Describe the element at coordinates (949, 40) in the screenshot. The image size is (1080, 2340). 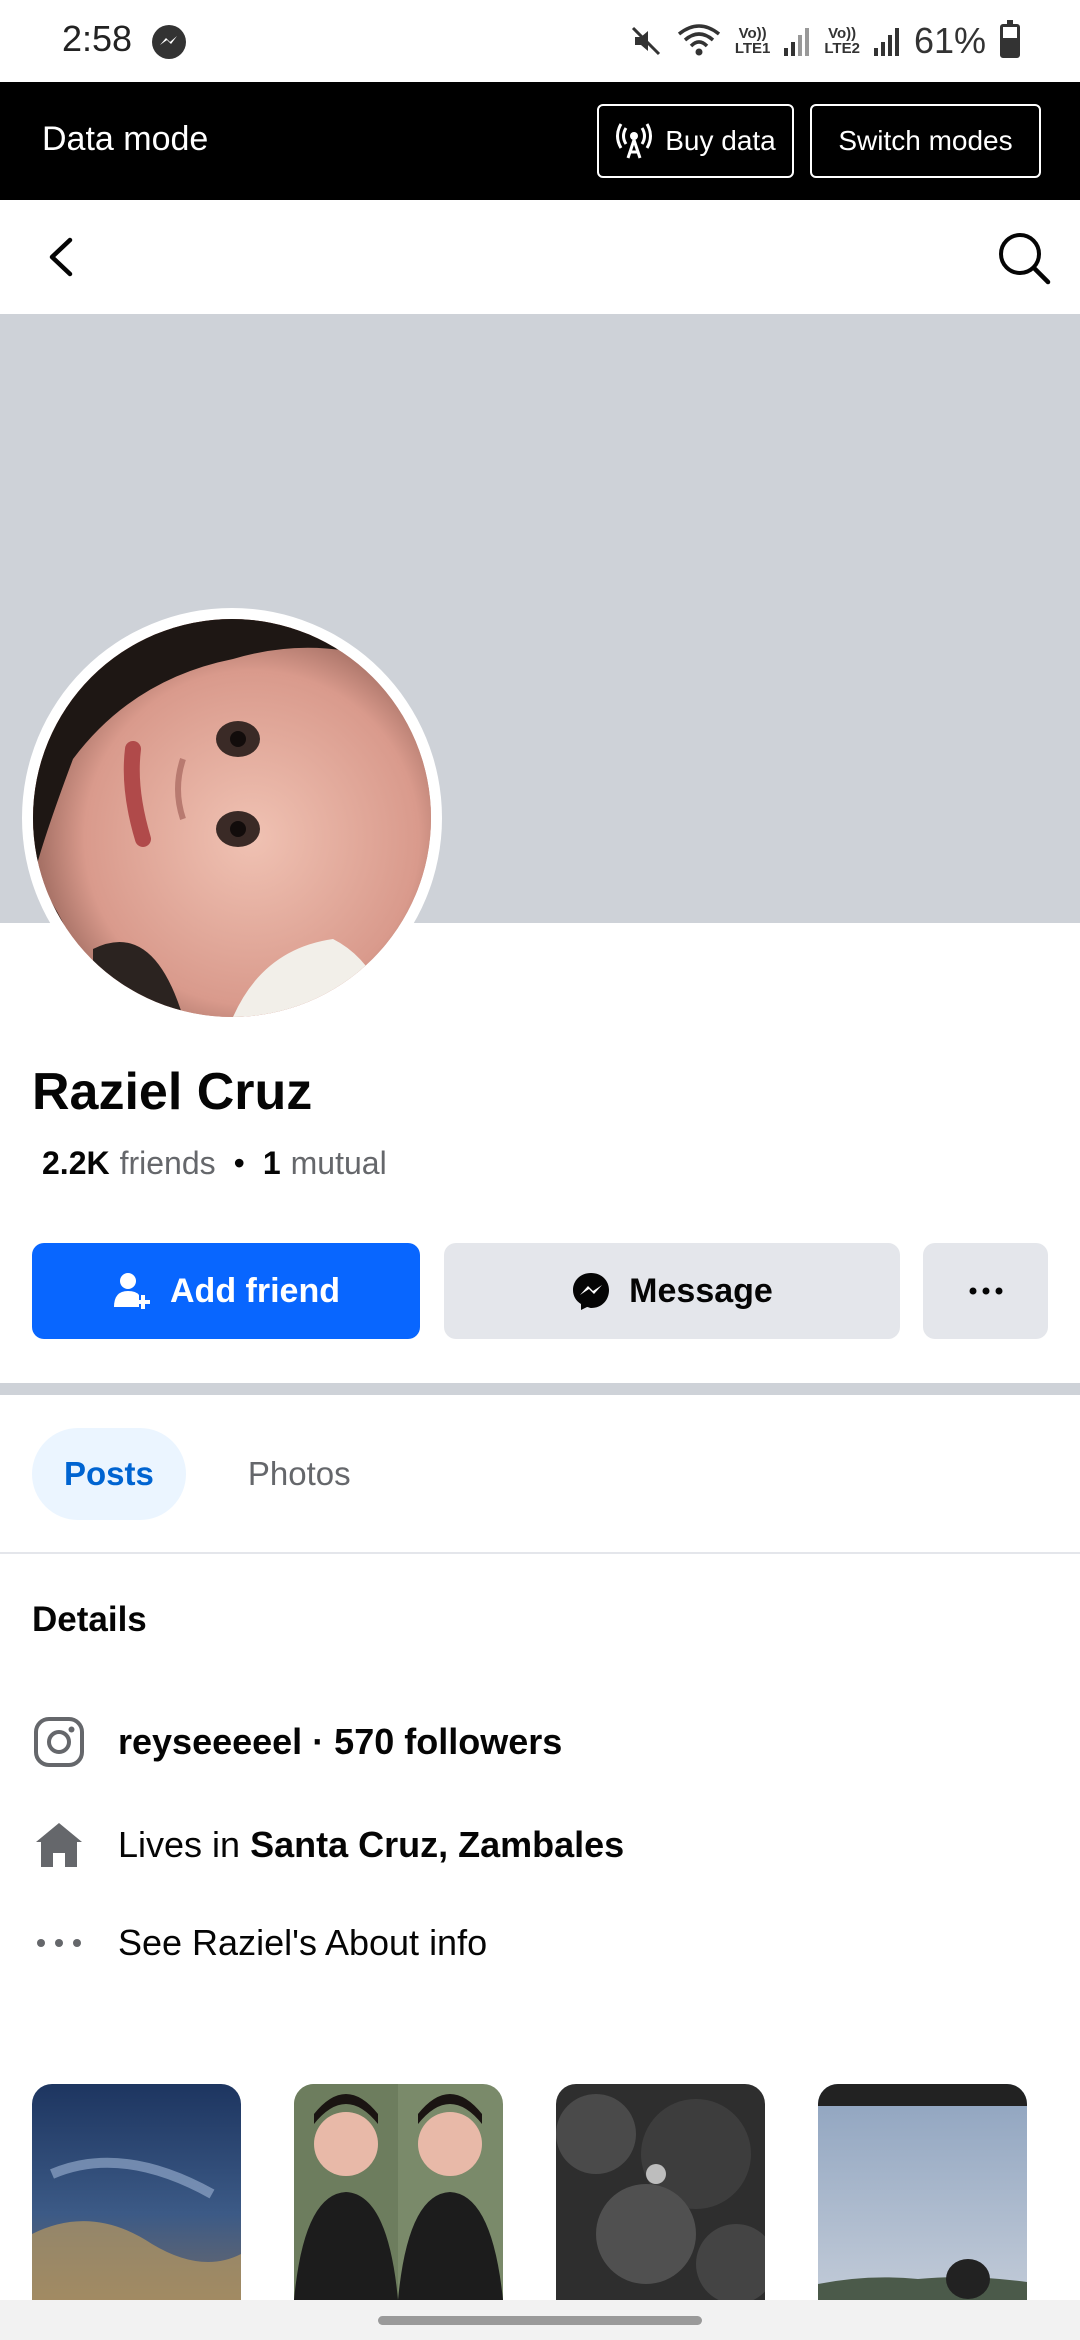
I see `battery-percent: 61%` at that location.